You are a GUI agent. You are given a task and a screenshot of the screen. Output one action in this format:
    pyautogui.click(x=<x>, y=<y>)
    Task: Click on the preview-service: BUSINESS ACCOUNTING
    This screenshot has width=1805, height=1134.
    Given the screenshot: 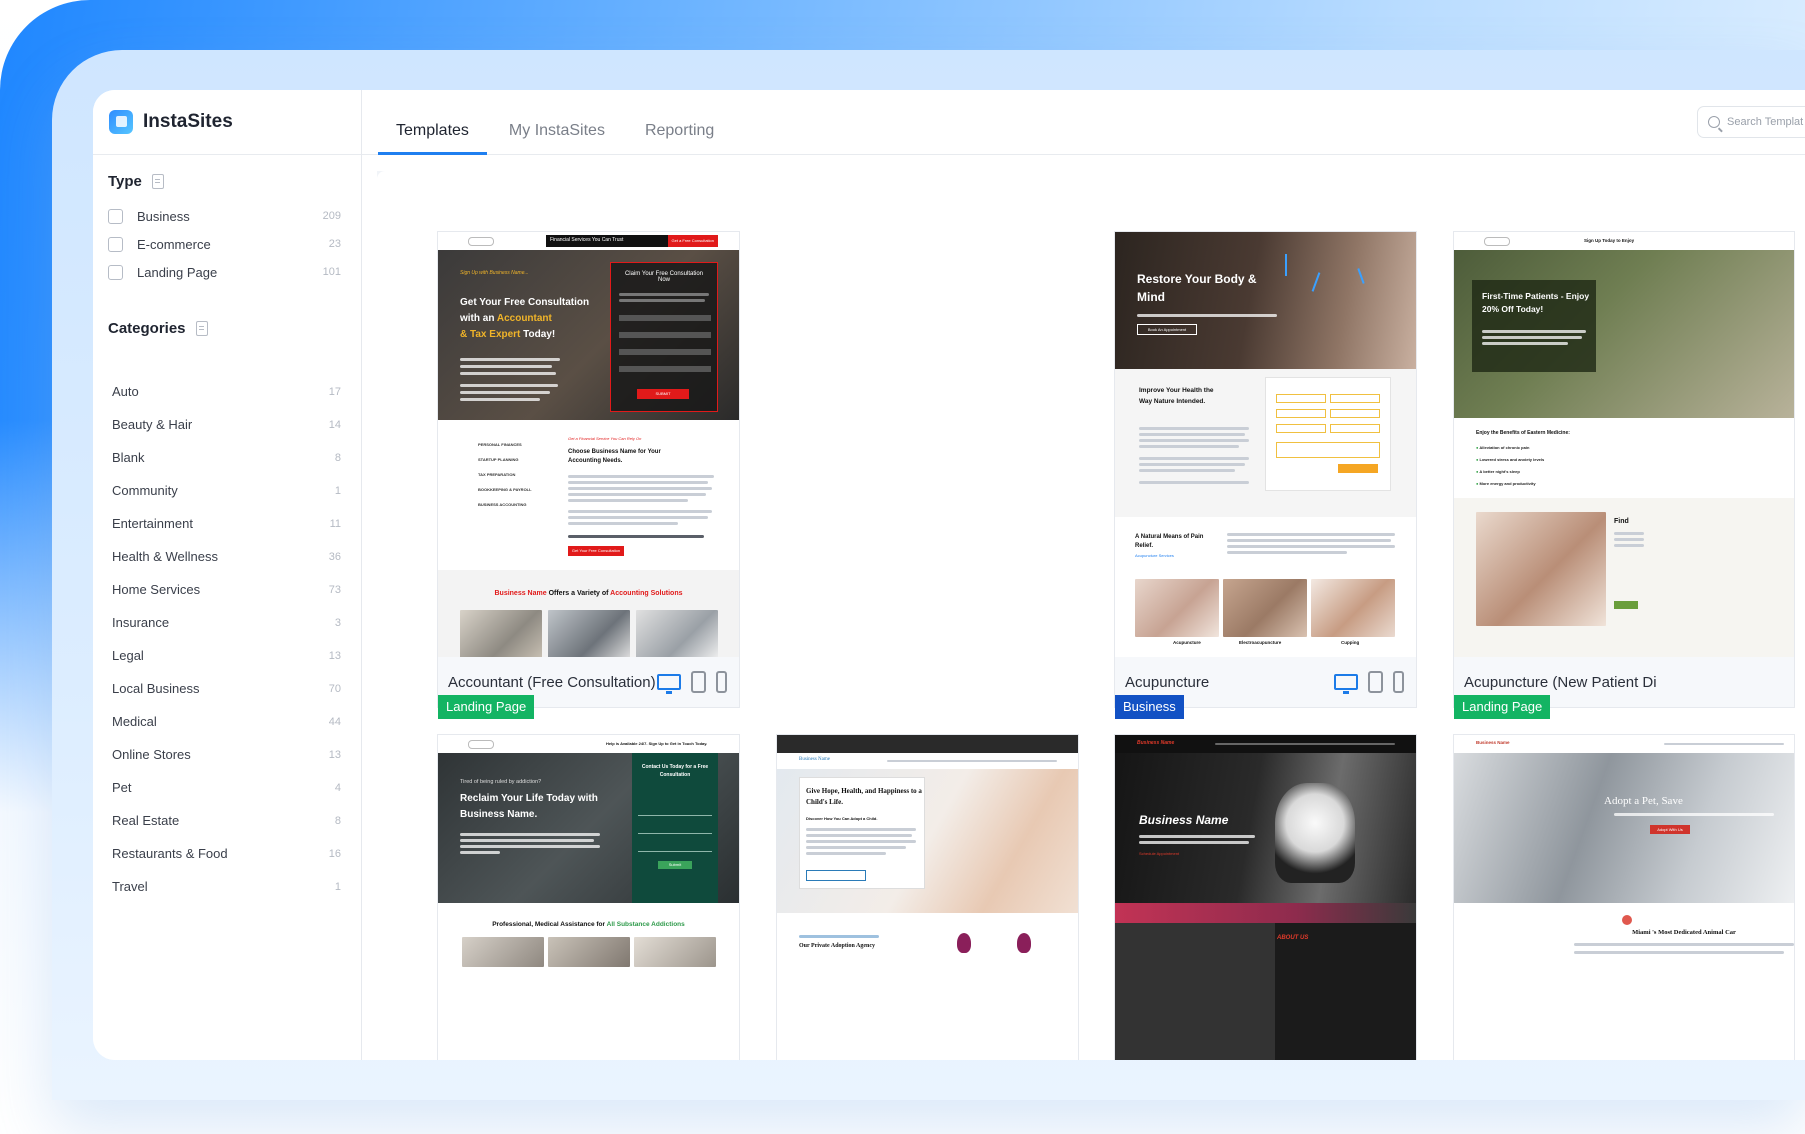 What is the action you would take?
    pyautogui.click(x=502, y=504)
    